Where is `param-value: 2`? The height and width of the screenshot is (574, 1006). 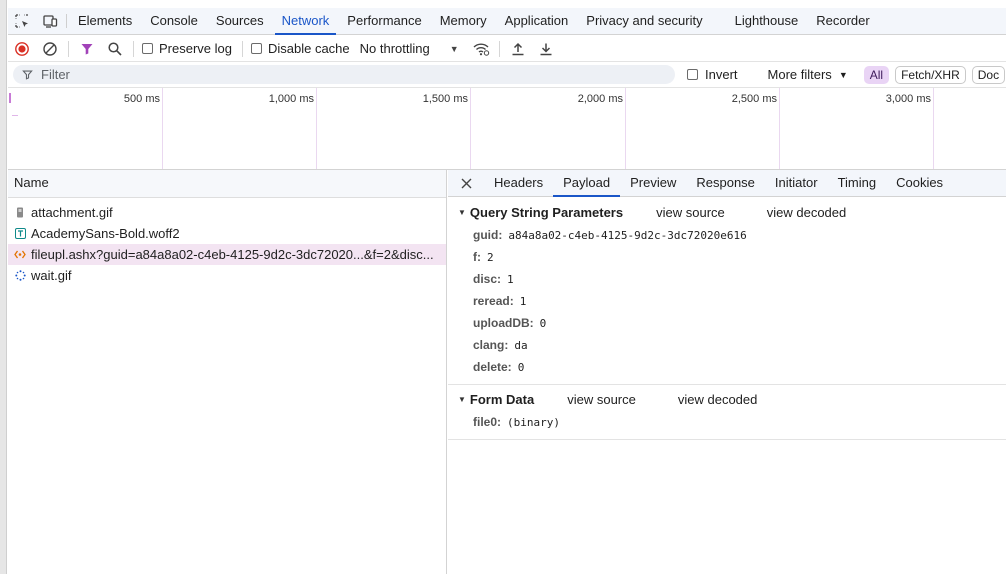 param-value: 2 is located at coordinates (490, 257).